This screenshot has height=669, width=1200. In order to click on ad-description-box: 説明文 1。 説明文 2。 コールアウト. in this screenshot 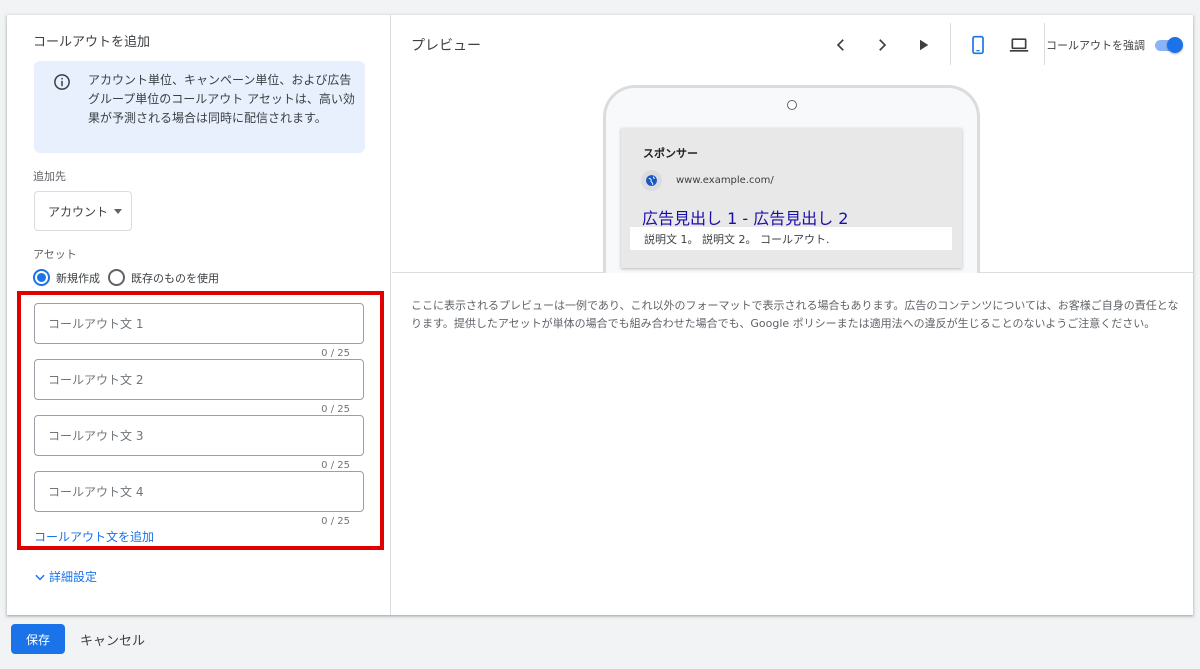, I will do `click(791, 238)`.